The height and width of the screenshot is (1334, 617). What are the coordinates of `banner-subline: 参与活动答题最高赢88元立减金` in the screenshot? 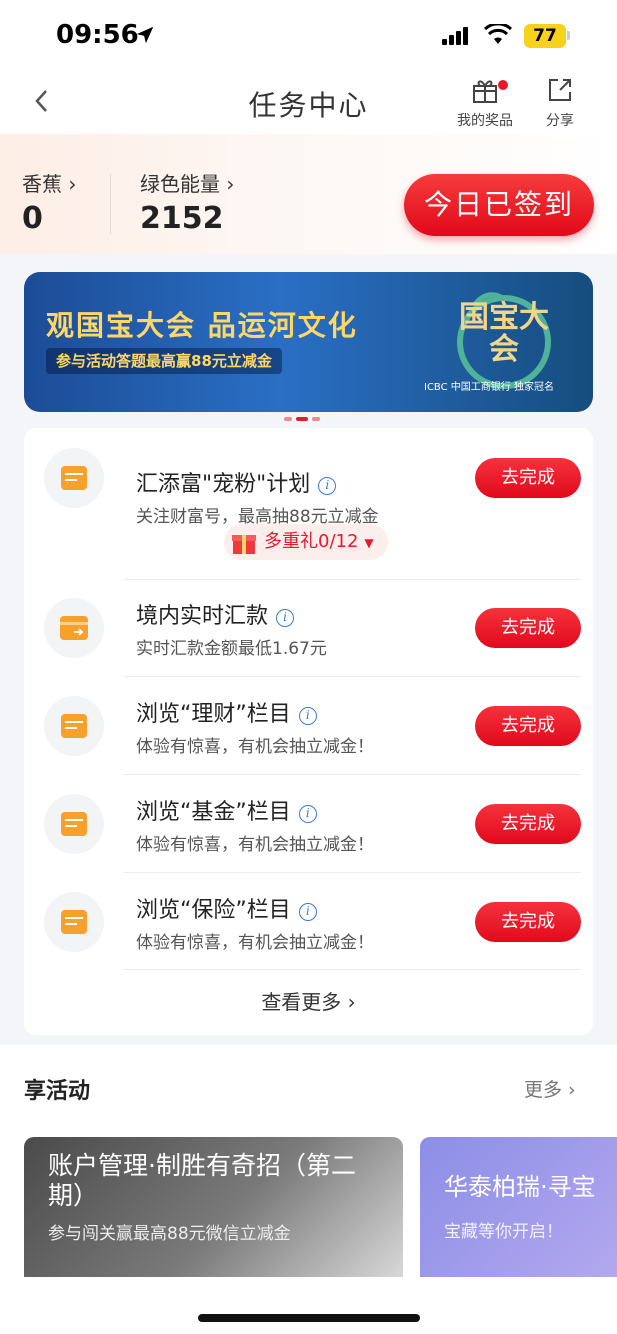 It's located at (164, 361).